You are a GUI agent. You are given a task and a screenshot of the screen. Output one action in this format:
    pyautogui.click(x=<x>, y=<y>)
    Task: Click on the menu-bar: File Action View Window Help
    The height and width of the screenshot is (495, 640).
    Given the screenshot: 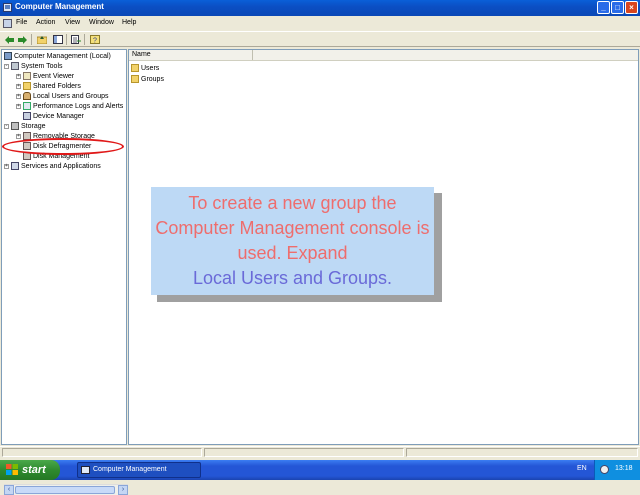 What is the action you would take?
    pyautogui.click(x=320, y=23)
    